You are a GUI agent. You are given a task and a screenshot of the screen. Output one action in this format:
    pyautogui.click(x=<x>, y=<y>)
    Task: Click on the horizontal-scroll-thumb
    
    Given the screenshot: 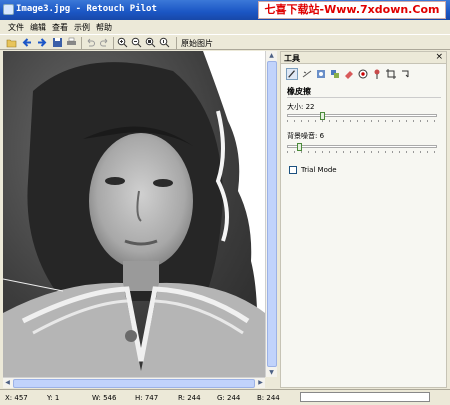 What is the action you would take?
    pyautogui.click(x=134, y=383)
    